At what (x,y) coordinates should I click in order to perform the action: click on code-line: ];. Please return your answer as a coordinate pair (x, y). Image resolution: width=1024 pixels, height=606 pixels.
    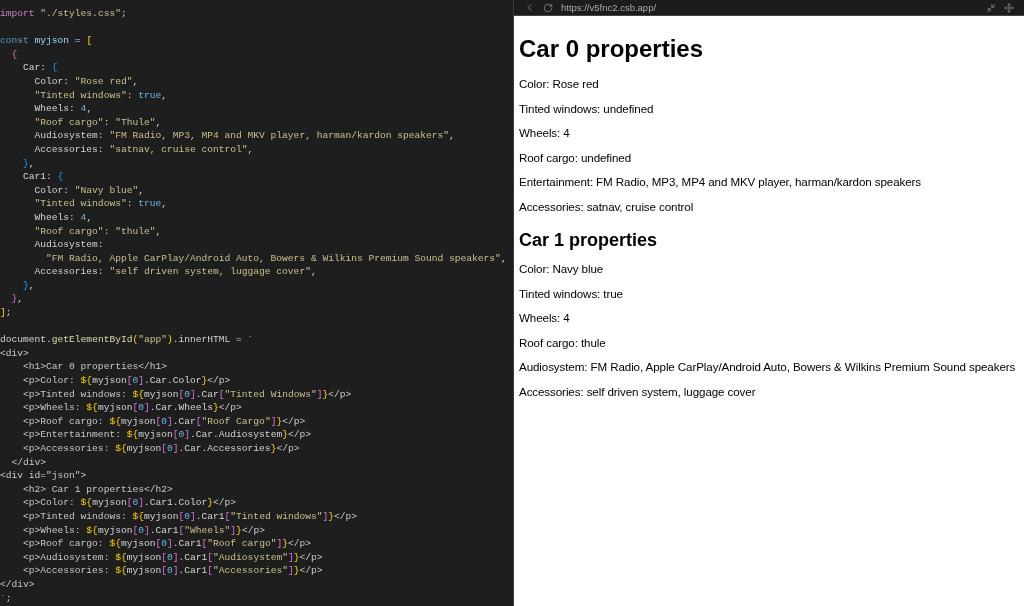
    Looking at the image, I should click on (6, 313).